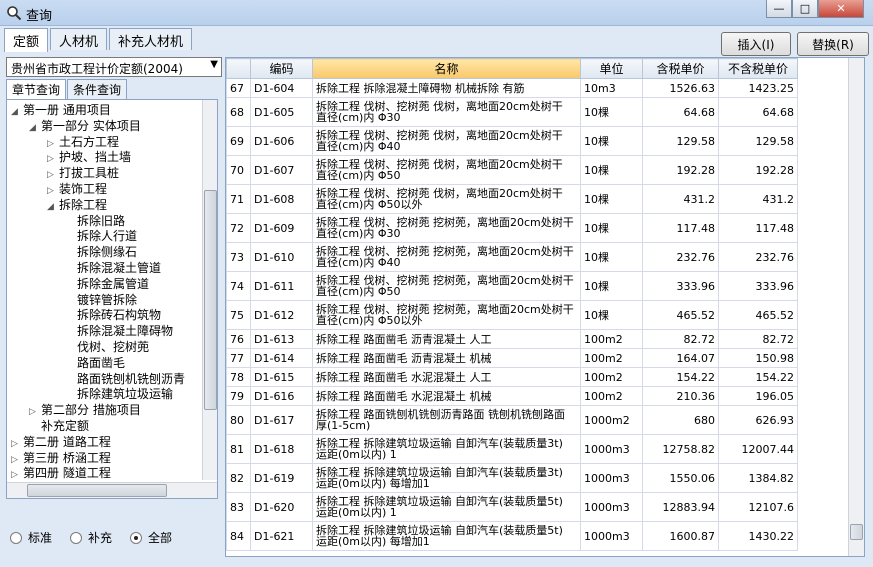 The height and width of the screenshot is (567, 873). What do you see at coordinates (841, 9) in the screenshot?
I see `close-button: ✕` at bounding box center [841, 9].